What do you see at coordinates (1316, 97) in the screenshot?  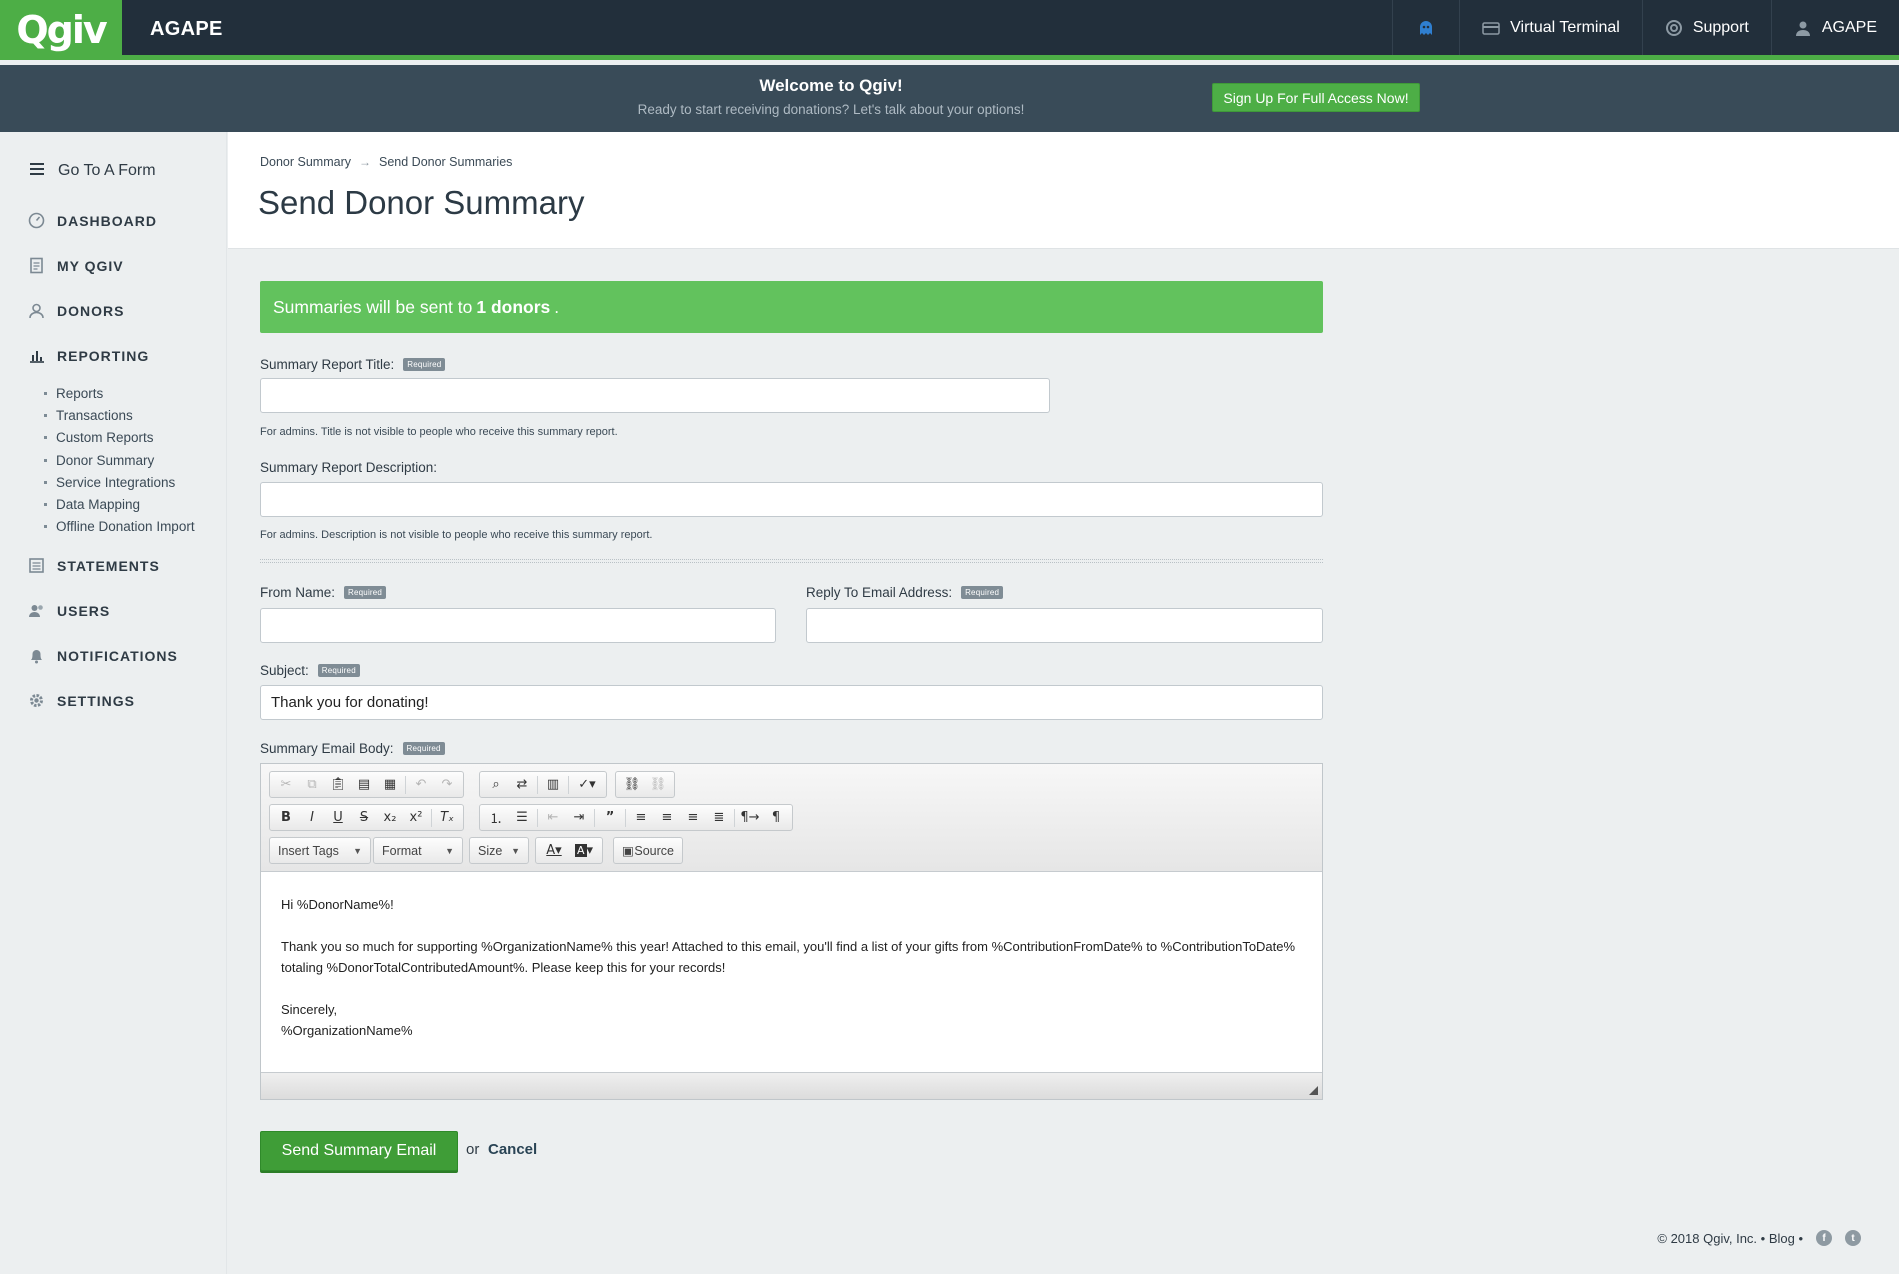 I see `signup-button: Sign Up For Full Access Now!` at bounding box center [1316, 97].